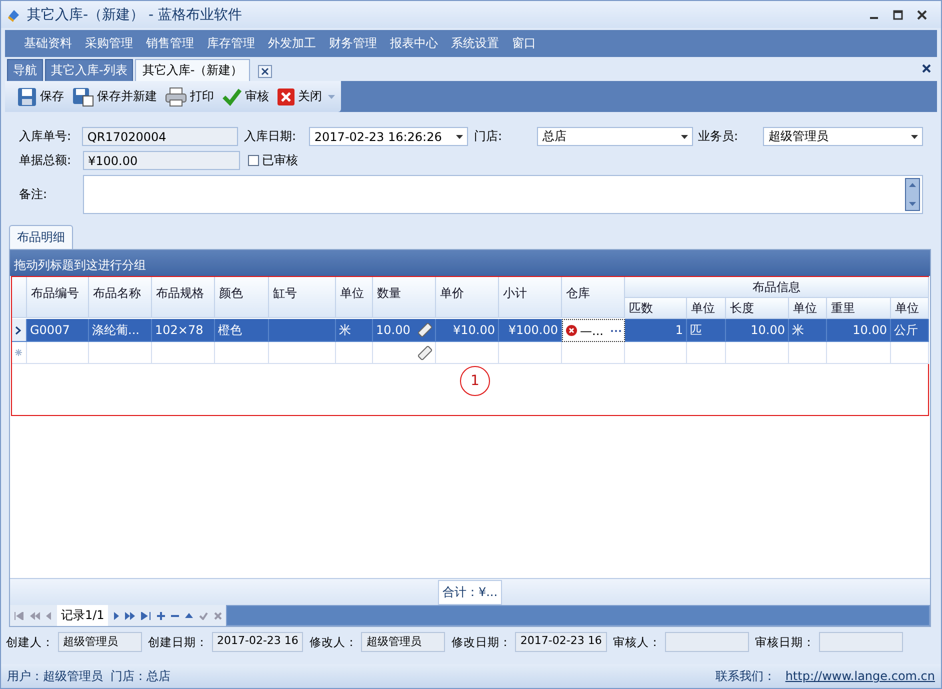 This screenshot has height=689, width=942. What do you see at coordinates (530, 330) in the screenshot?
I see `table-cell: ¥100.00` at bounding box center [530, 330].